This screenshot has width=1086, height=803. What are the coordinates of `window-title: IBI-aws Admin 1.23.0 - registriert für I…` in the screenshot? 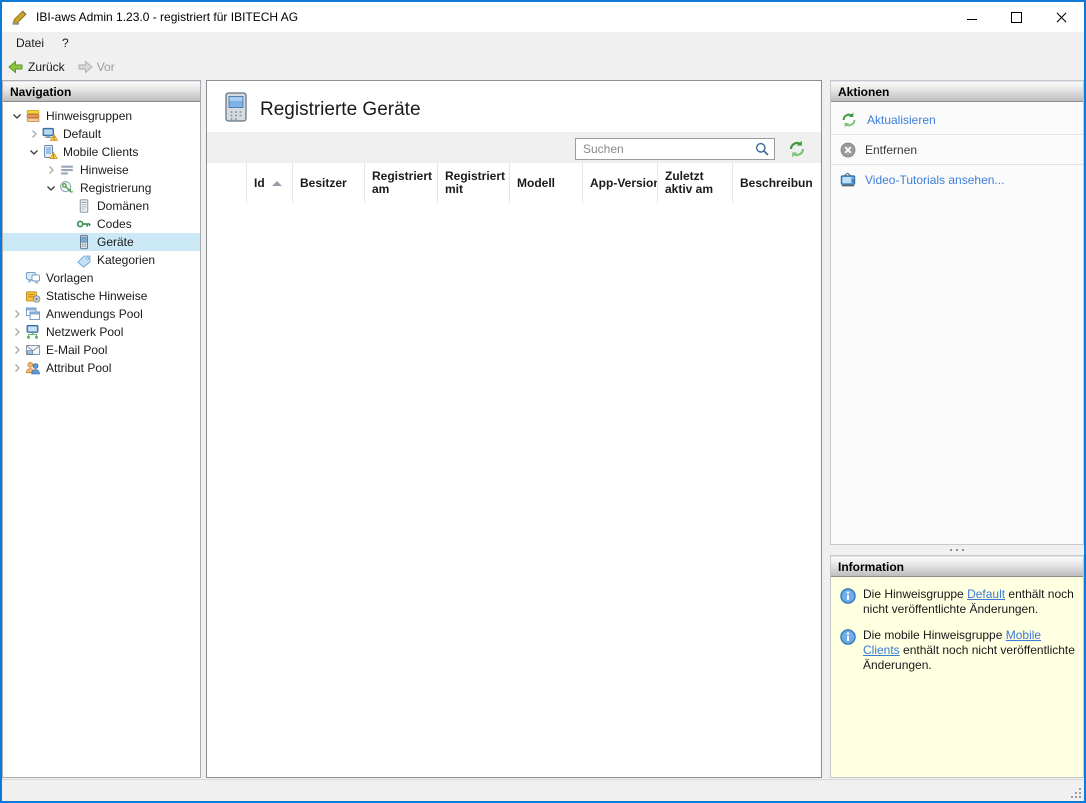 It's located at (167, 17).